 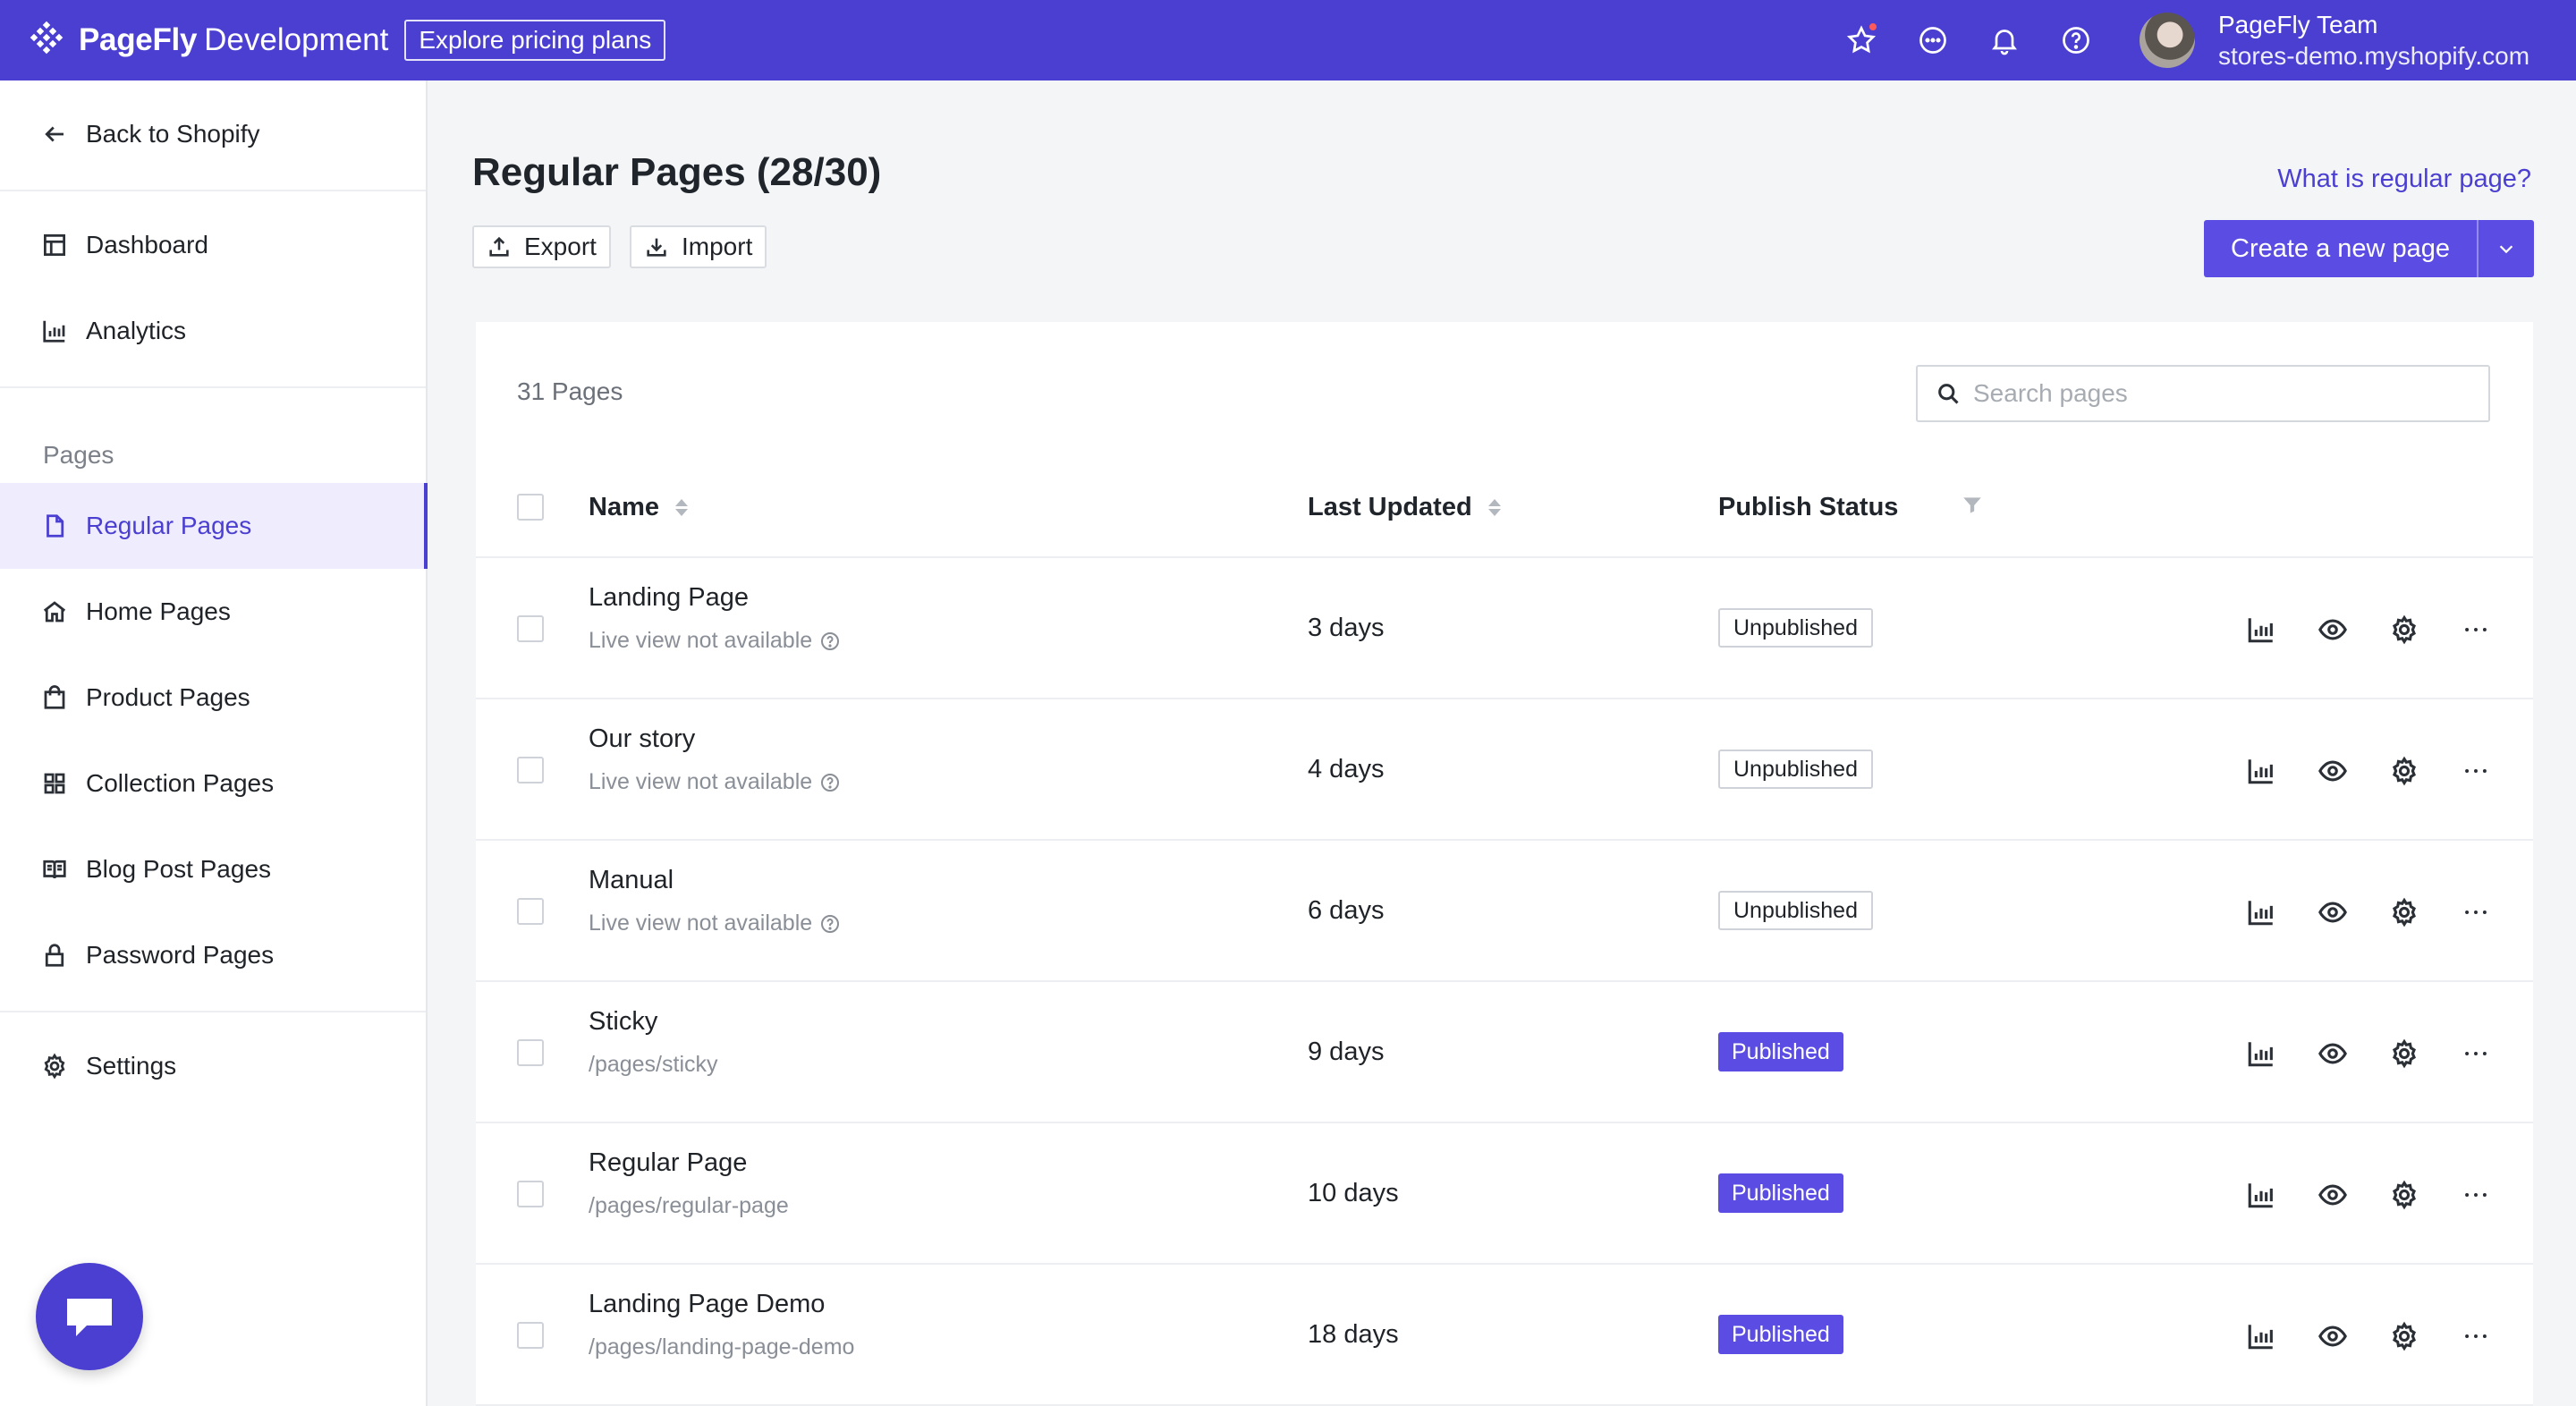 I want to click on brand-name: PageFly, so click(x=138, y=40).